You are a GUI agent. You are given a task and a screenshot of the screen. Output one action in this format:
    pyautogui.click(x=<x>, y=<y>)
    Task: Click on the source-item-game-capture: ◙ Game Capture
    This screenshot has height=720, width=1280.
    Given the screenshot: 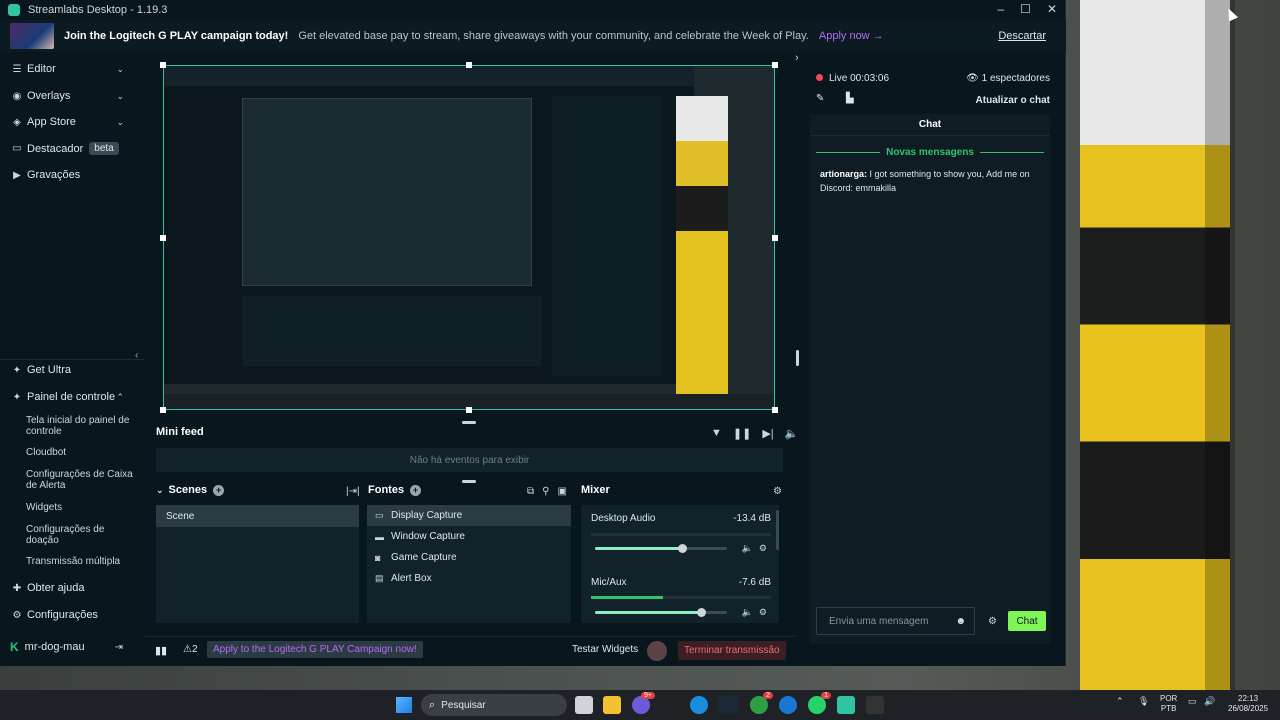 What is the action you would take?
    pyautogui.click(x=469, y=557)
    